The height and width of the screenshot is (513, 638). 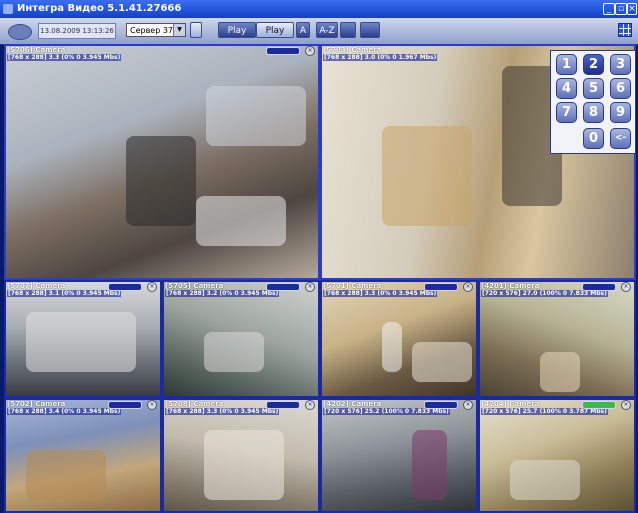 What do you see at coordinates (620, 64) in the screenshot?
I see `keypad-key-3: 3` at bounding box center [620, 64].